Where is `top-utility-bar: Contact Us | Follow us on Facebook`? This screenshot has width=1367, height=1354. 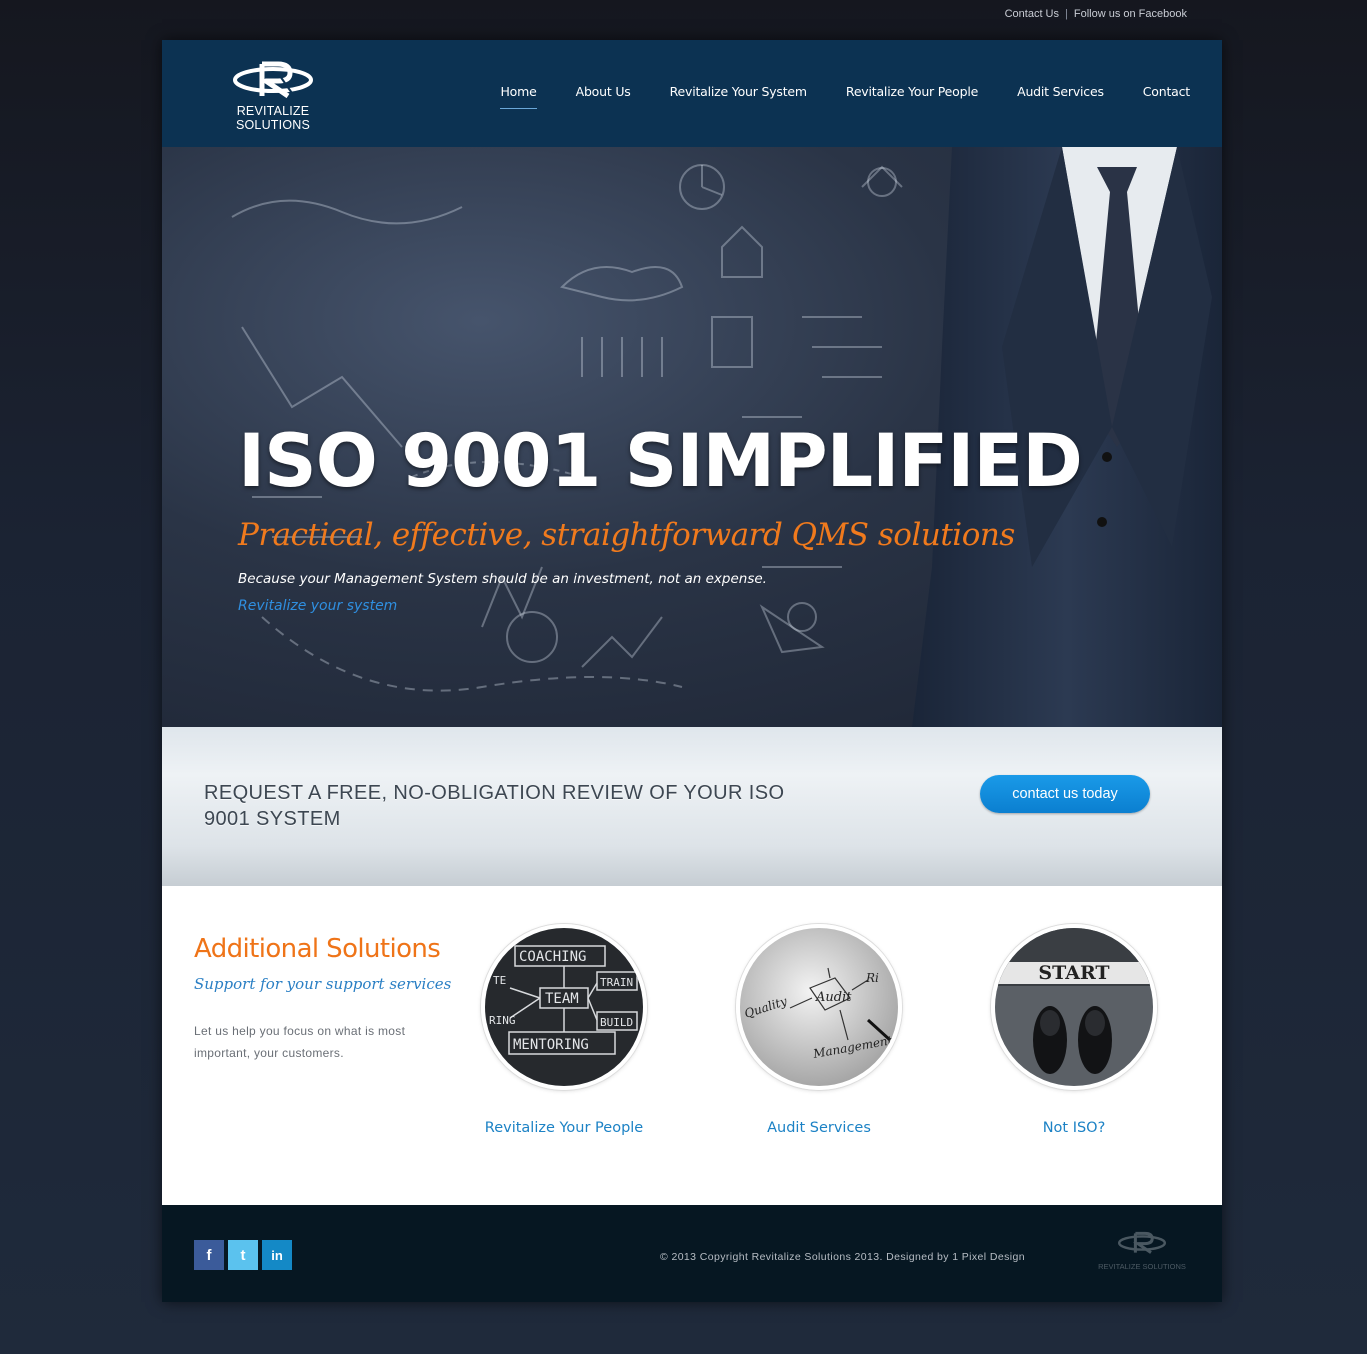 top-utility-bar: Contact Us | Follow us on Facebook is located at coordinates (1096, 14).